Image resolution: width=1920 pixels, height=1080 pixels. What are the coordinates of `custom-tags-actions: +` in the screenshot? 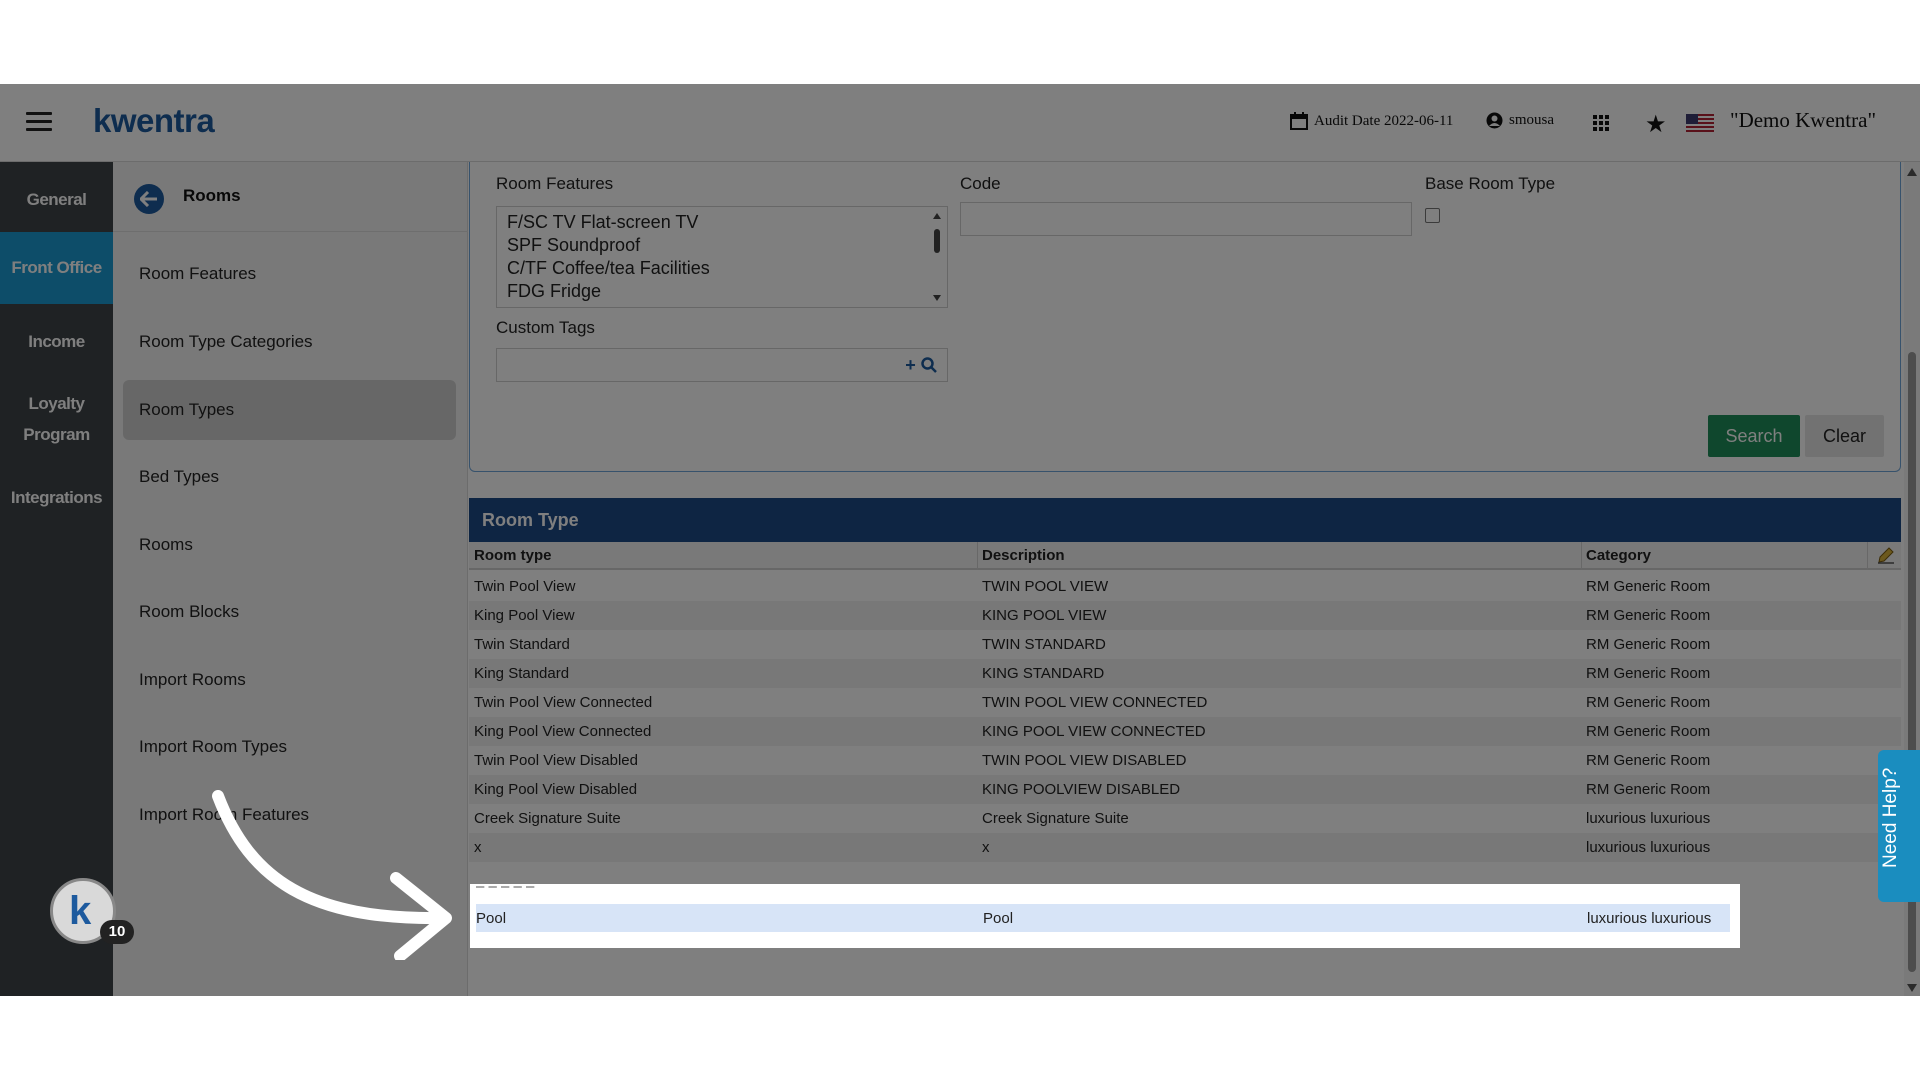 It's located at (921, 365).